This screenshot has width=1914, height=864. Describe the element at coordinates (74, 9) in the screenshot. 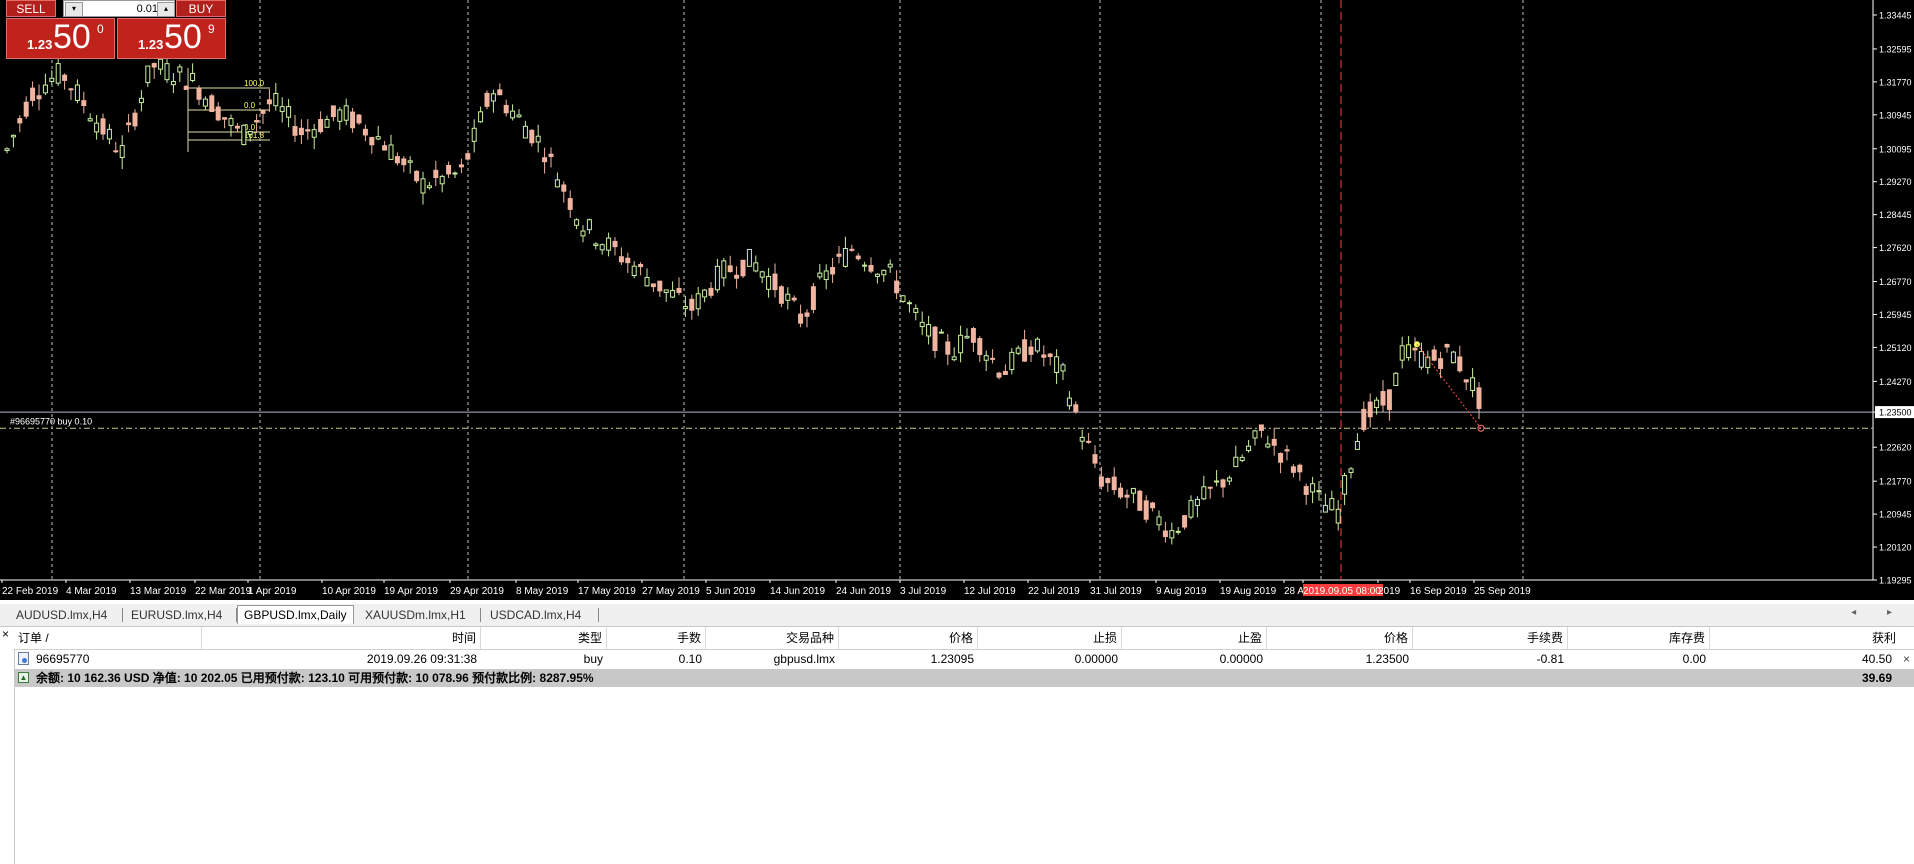

I see `lot-decrease-button: ▾` at that location.